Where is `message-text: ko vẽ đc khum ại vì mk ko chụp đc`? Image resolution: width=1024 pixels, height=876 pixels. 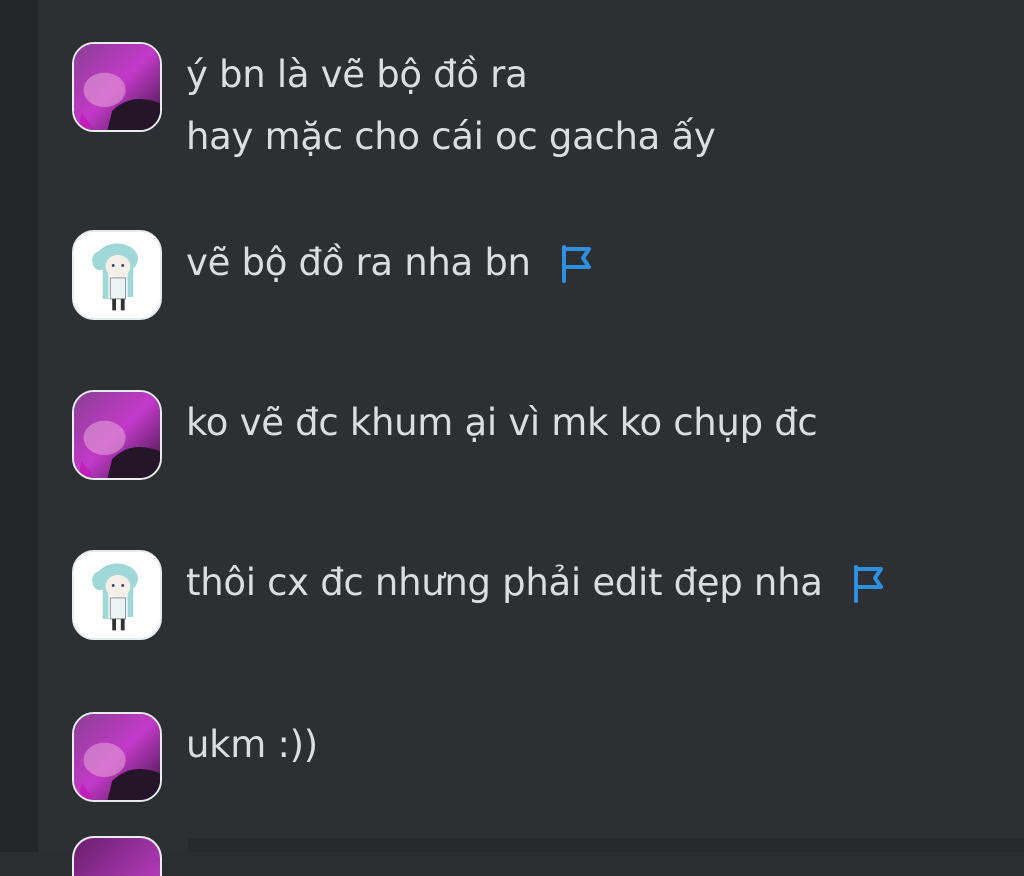
message-text: ko vẽ đc khum ại vì mk ko chụp đc is located at coordinates (502, 423).